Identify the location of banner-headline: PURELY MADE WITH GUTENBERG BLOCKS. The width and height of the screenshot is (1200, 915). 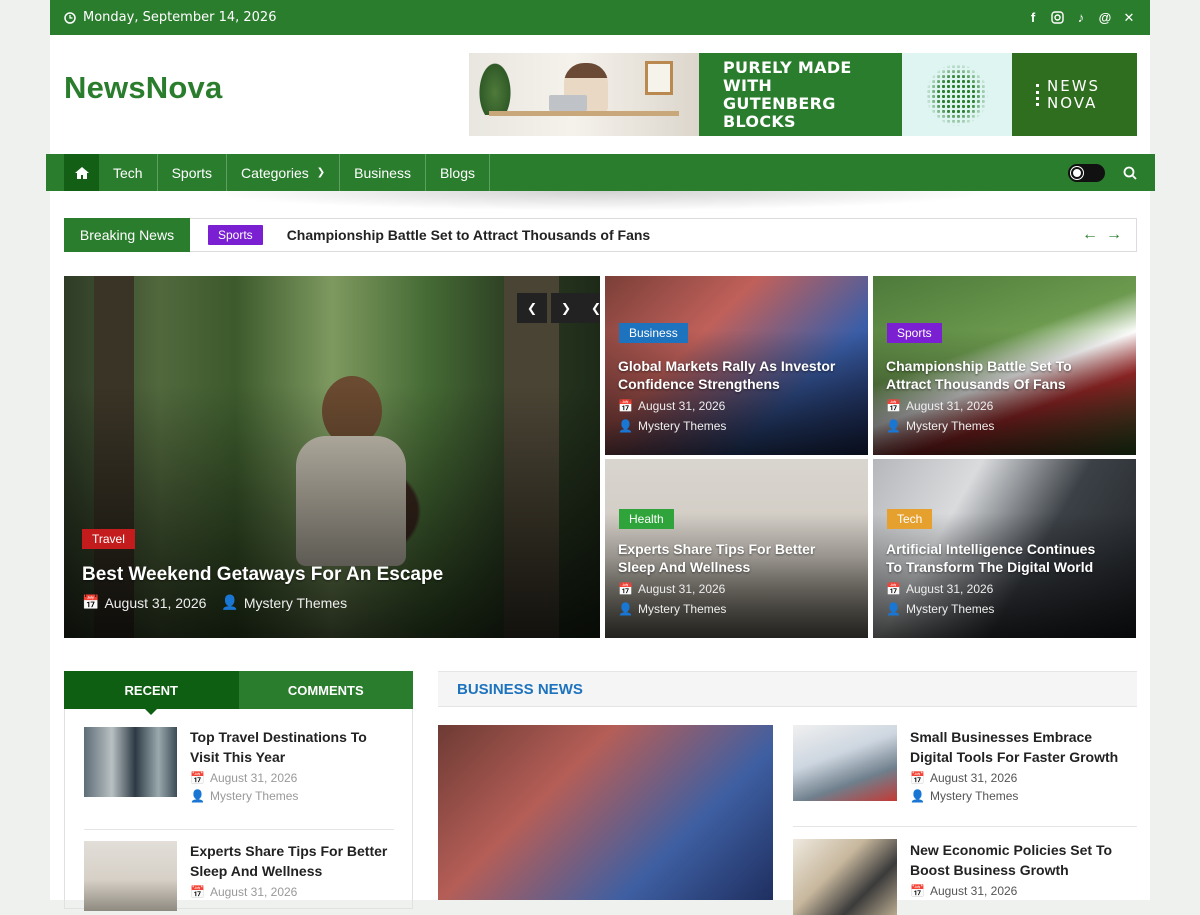
(800, 94).